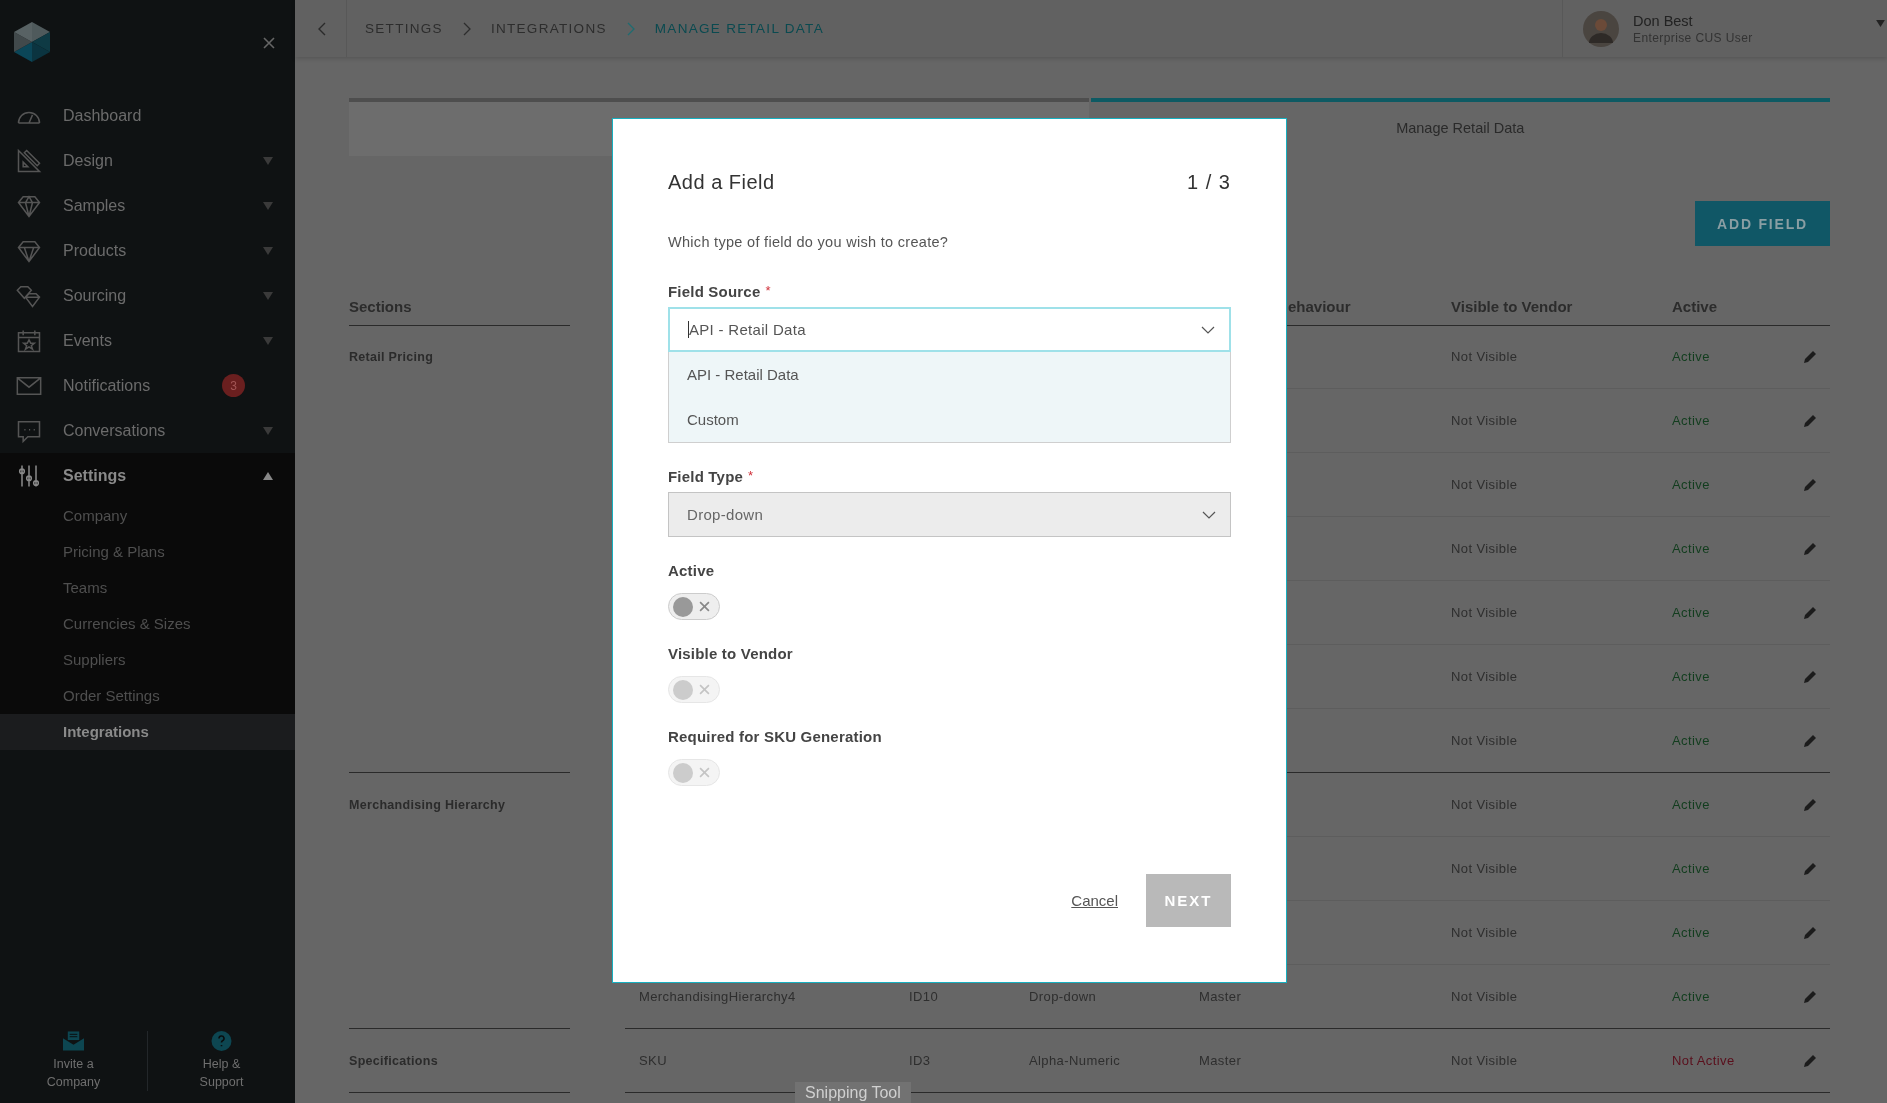 Image resolution: width=1887 pixels, height=1103 pixels. I want to click on column-header: Sections, so click(380, 306).